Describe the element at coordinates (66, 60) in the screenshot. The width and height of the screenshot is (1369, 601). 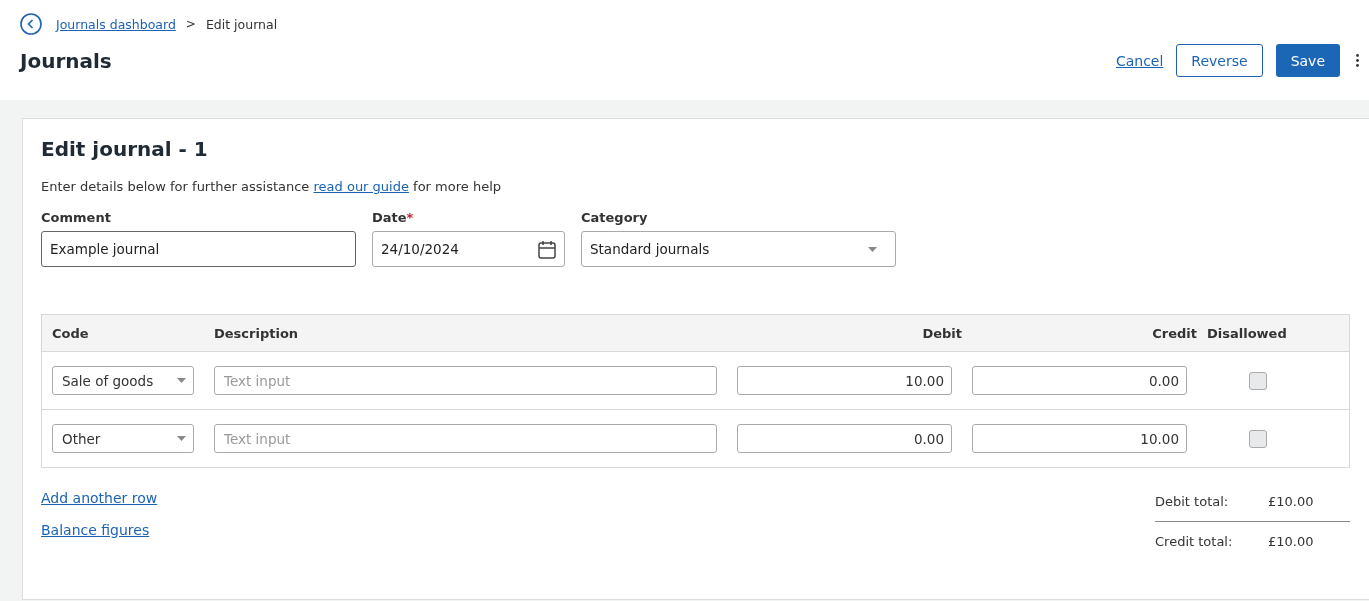
I see `page-title: Journals` at that location.